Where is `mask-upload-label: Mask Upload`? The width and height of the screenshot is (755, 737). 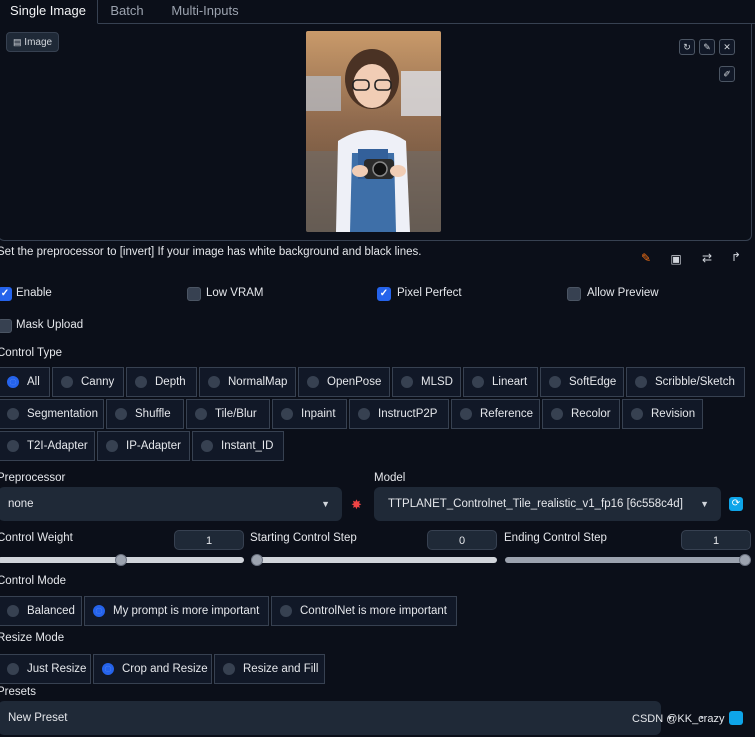
mask-upload-label: Mask Upload is located at coordinates (50, 325).